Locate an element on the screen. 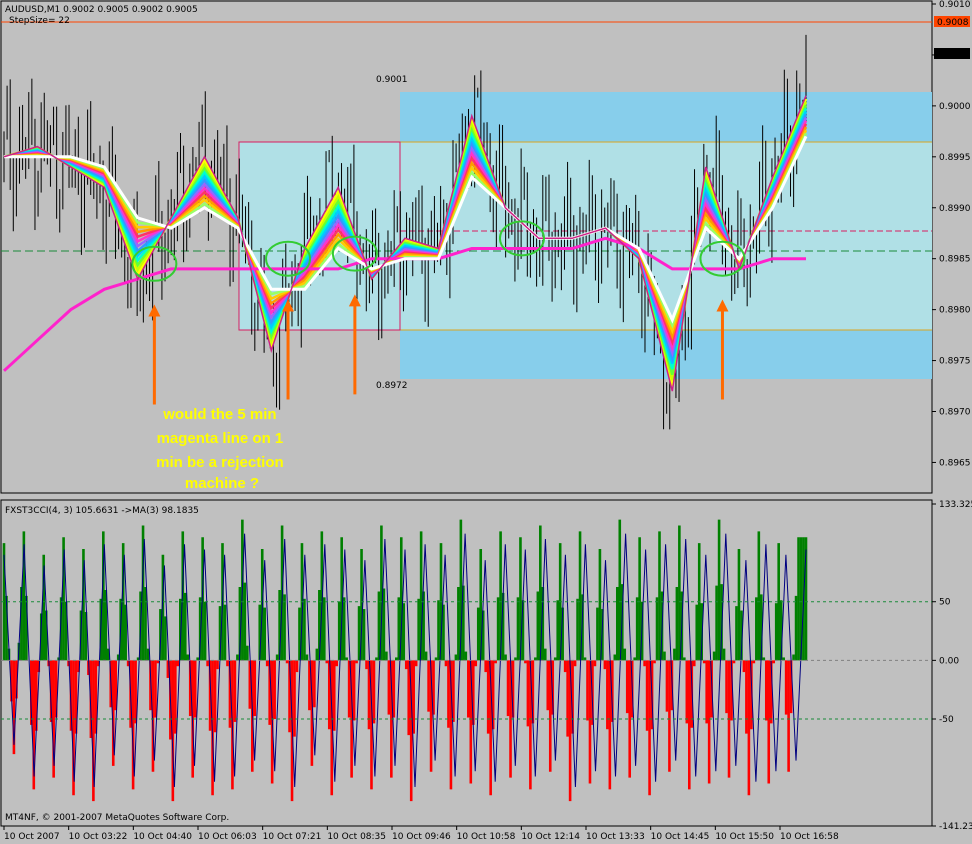 The height and width of the screenshot is (844, 972). price-tick-label: 0.8970 is located at coordinates (955, 413).